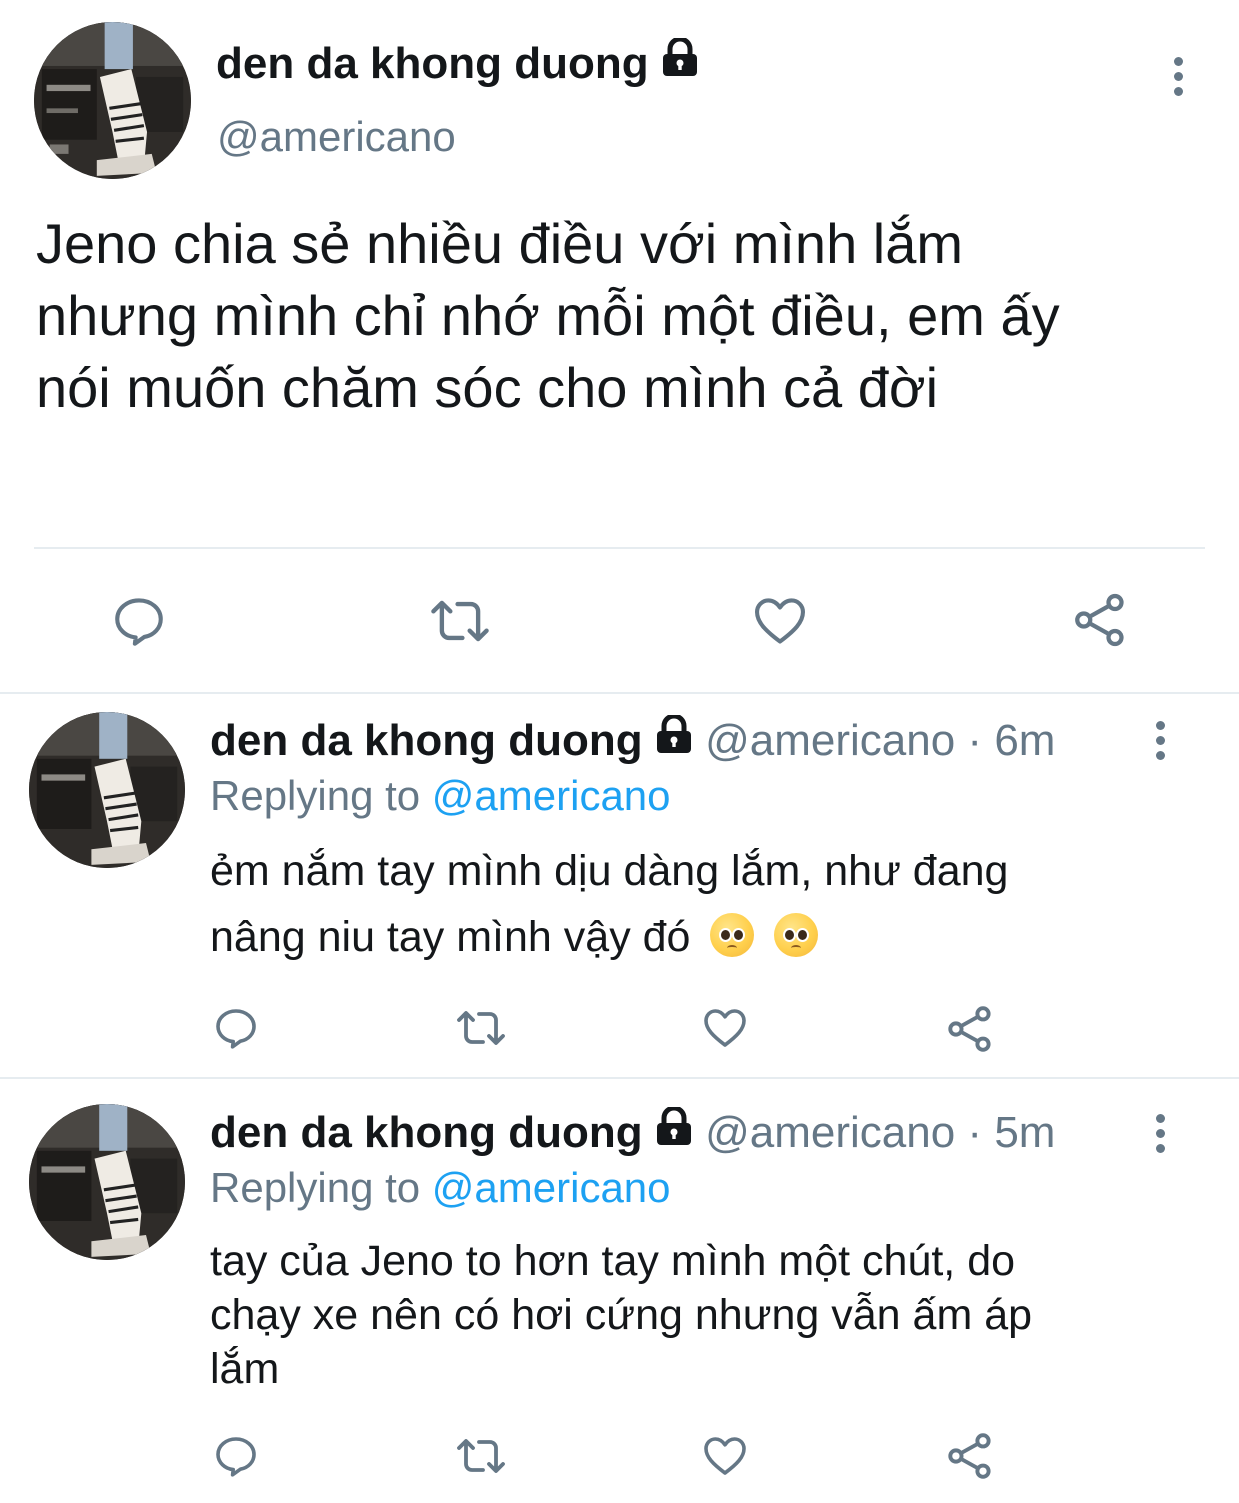 This screenshot has height=1503, width=1239. I want to click on reply-header: den da khong duong @americano · 6m, so click(632, 741).